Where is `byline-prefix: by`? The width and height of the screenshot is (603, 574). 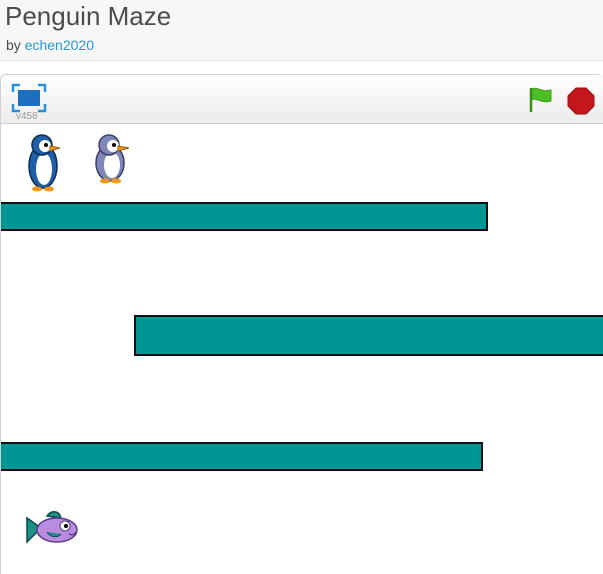
byline-prefix: by is located at coordinates (15, 45).